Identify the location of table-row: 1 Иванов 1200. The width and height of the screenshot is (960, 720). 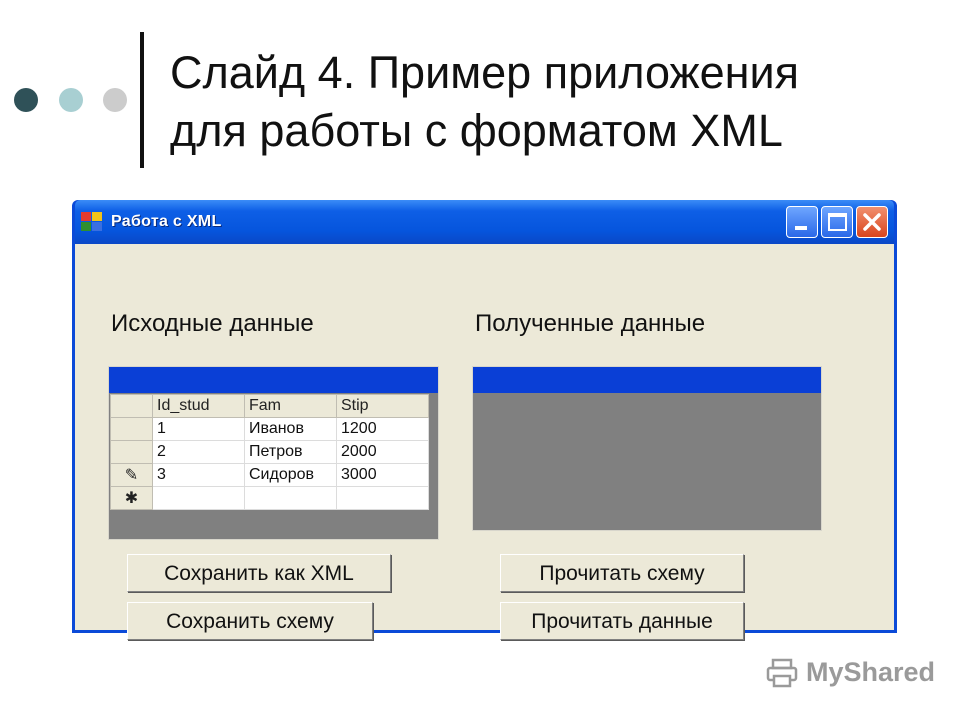
(269, 429).